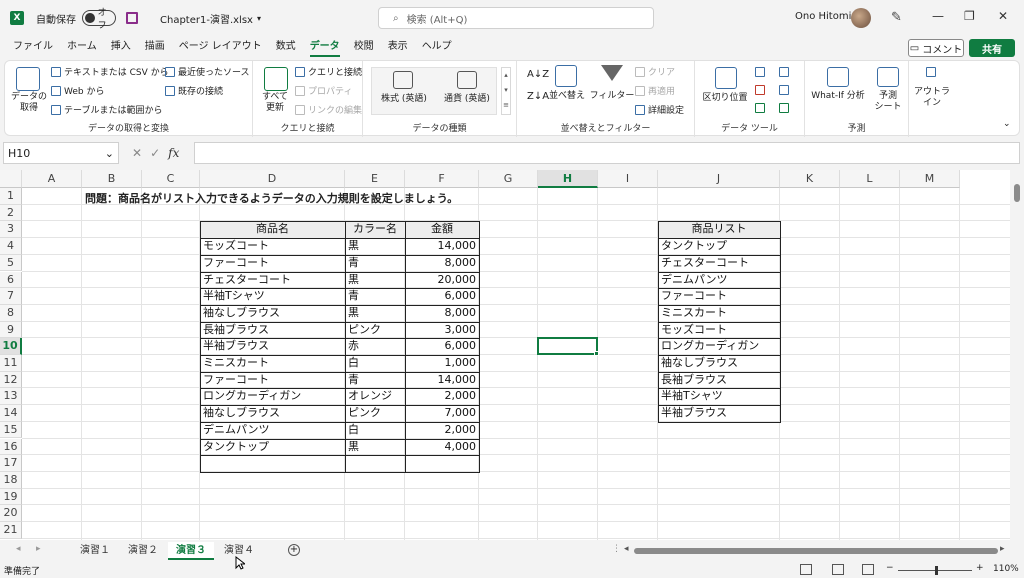  Describe the element at coordinates (272, 363) in the screenshot. I see `table-cell-product: ミニスカート` at that location.